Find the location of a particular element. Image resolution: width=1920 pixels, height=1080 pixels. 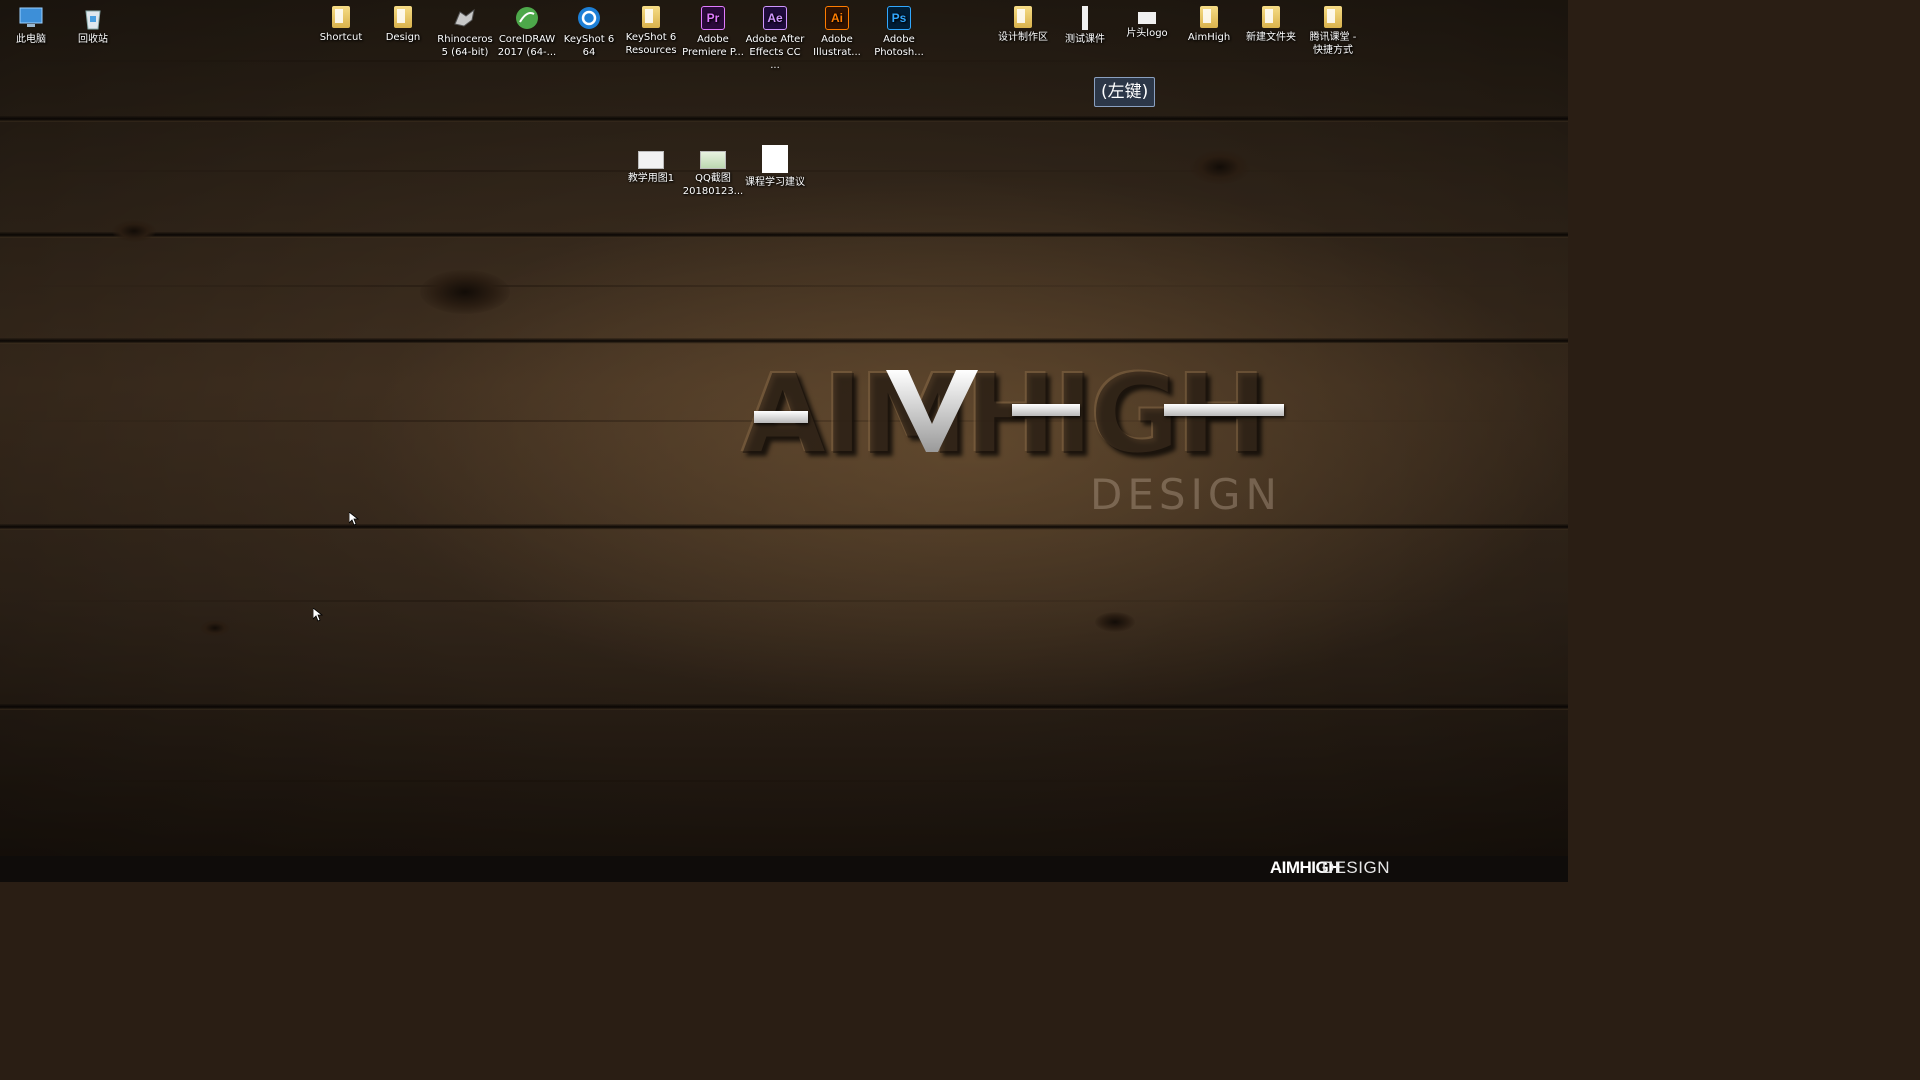

desktop-icon-intro-logo: 片头logo is located at coordinates (1147, 21).